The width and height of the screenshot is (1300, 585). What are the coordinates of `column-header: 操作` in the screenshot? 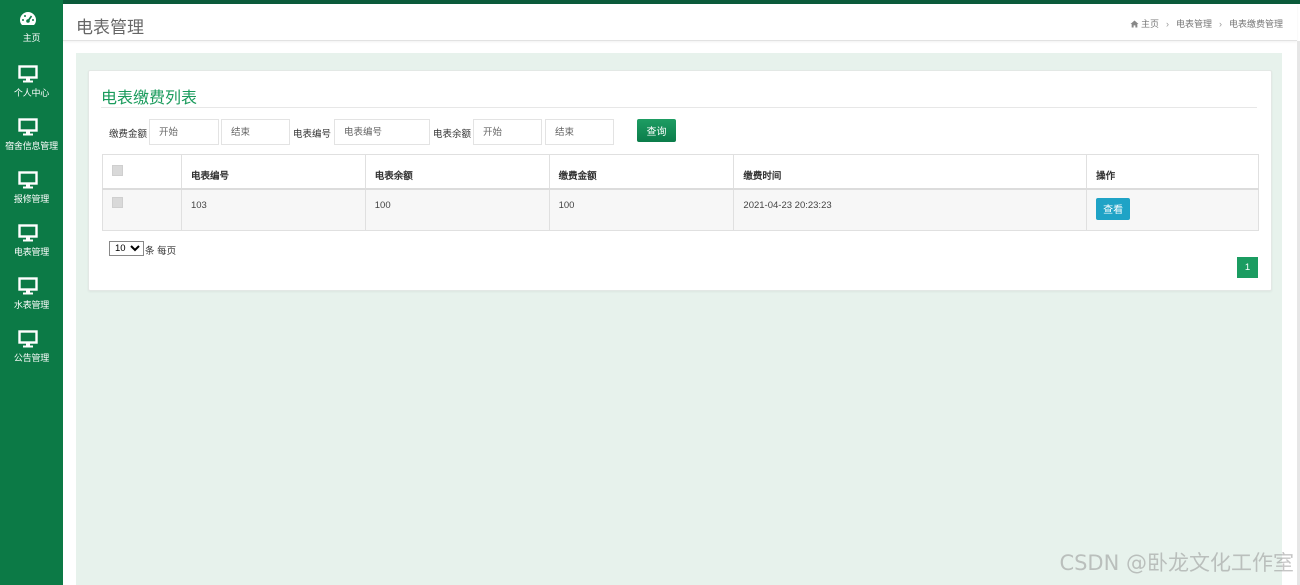 It's located at (1172, 172).